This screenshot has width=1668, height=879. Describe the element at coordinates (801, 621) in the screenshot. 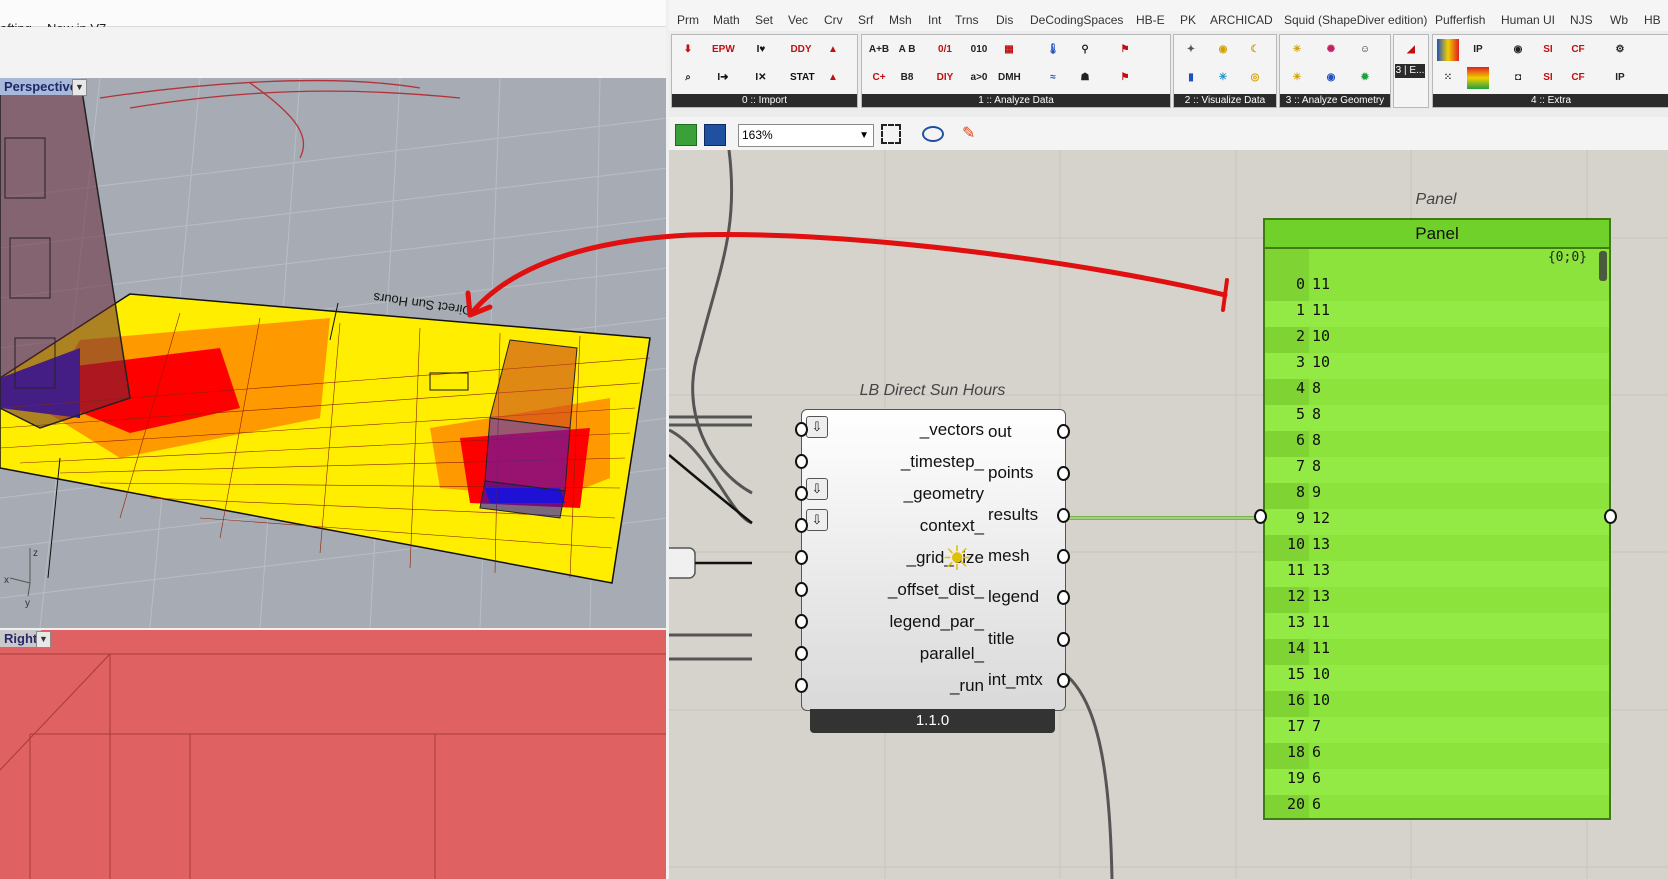

I see `port-in-legend-par` at that location.